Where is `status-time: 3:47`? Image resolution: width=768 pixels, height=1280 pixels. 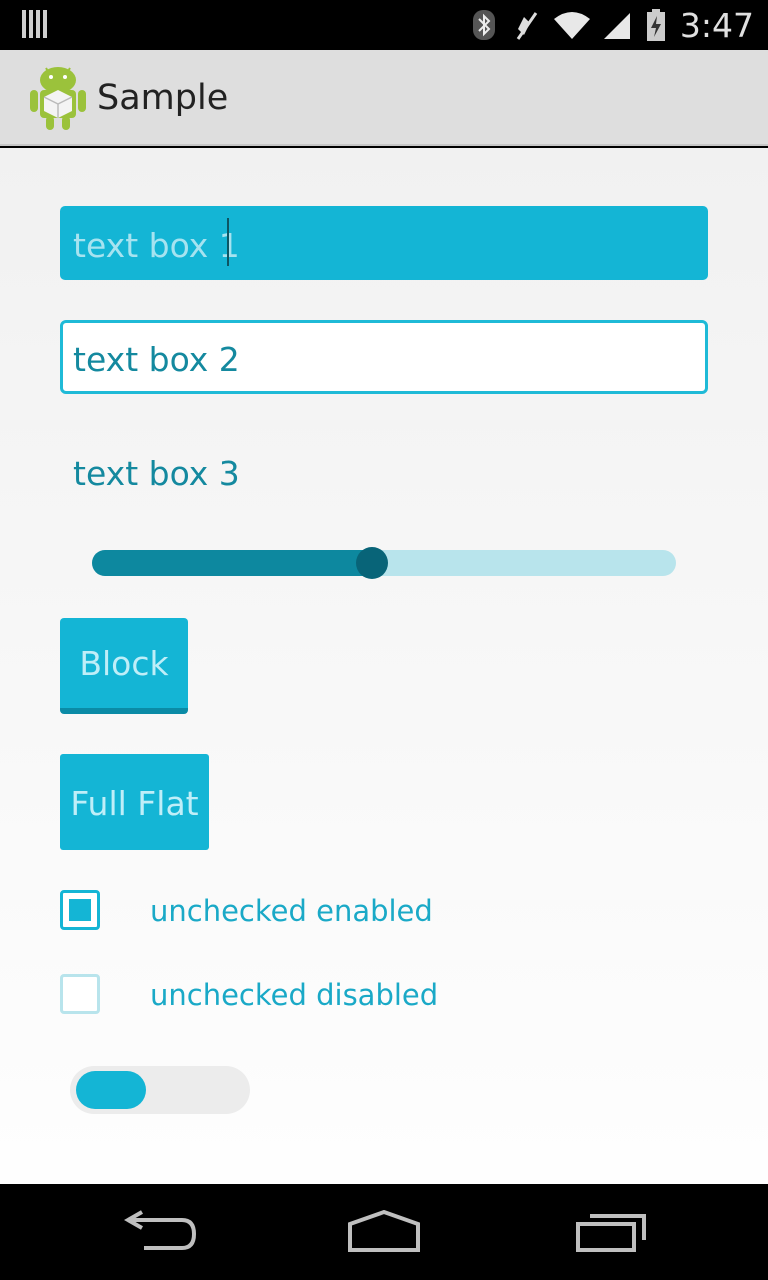
status-time: 3:47 is located at coordinates (716, 25).